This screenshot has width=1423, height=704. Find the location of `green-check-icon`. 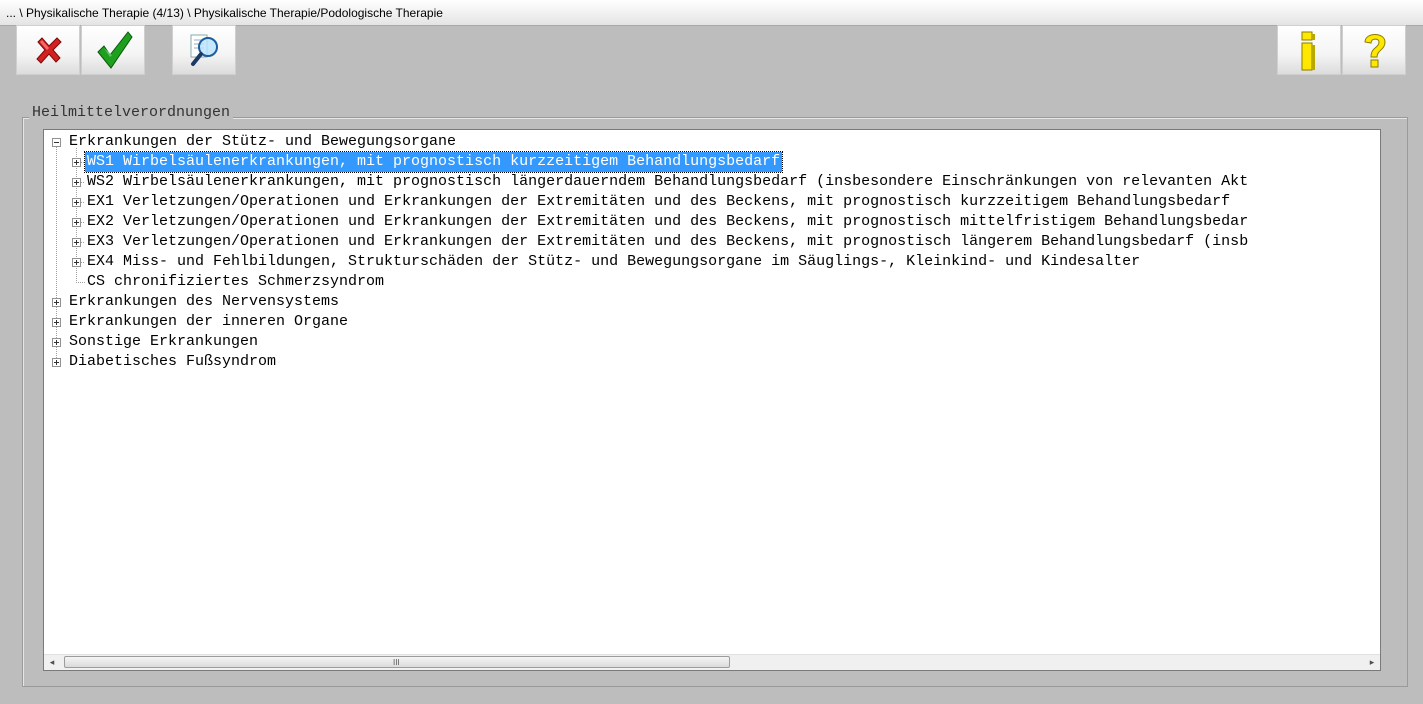

green-check-icon is located at coordinates (115, 50).